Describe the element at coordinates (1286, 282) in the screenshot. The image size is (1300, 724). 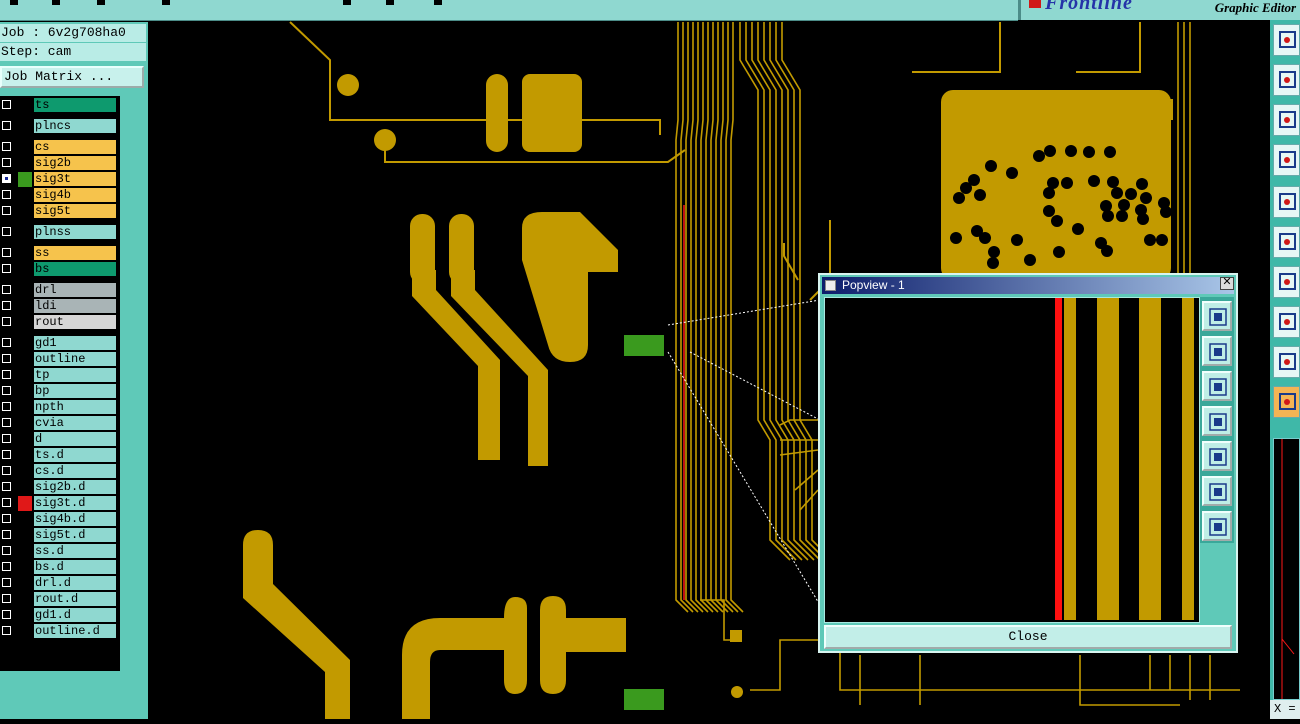
I see `triangle-icon` at that location.